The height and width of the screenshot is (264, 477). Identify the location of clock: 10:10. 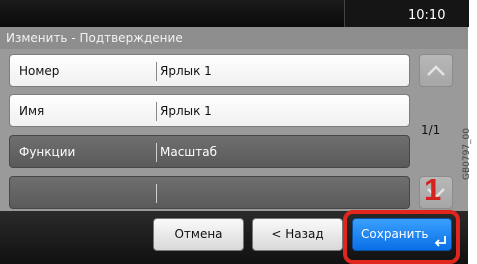
(427, 15).